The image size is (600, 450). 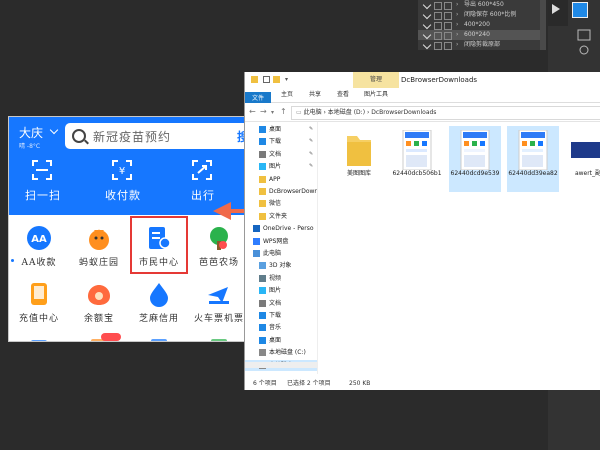 I want to click on nav-item-label: 文档, so click(x=275, y=154).